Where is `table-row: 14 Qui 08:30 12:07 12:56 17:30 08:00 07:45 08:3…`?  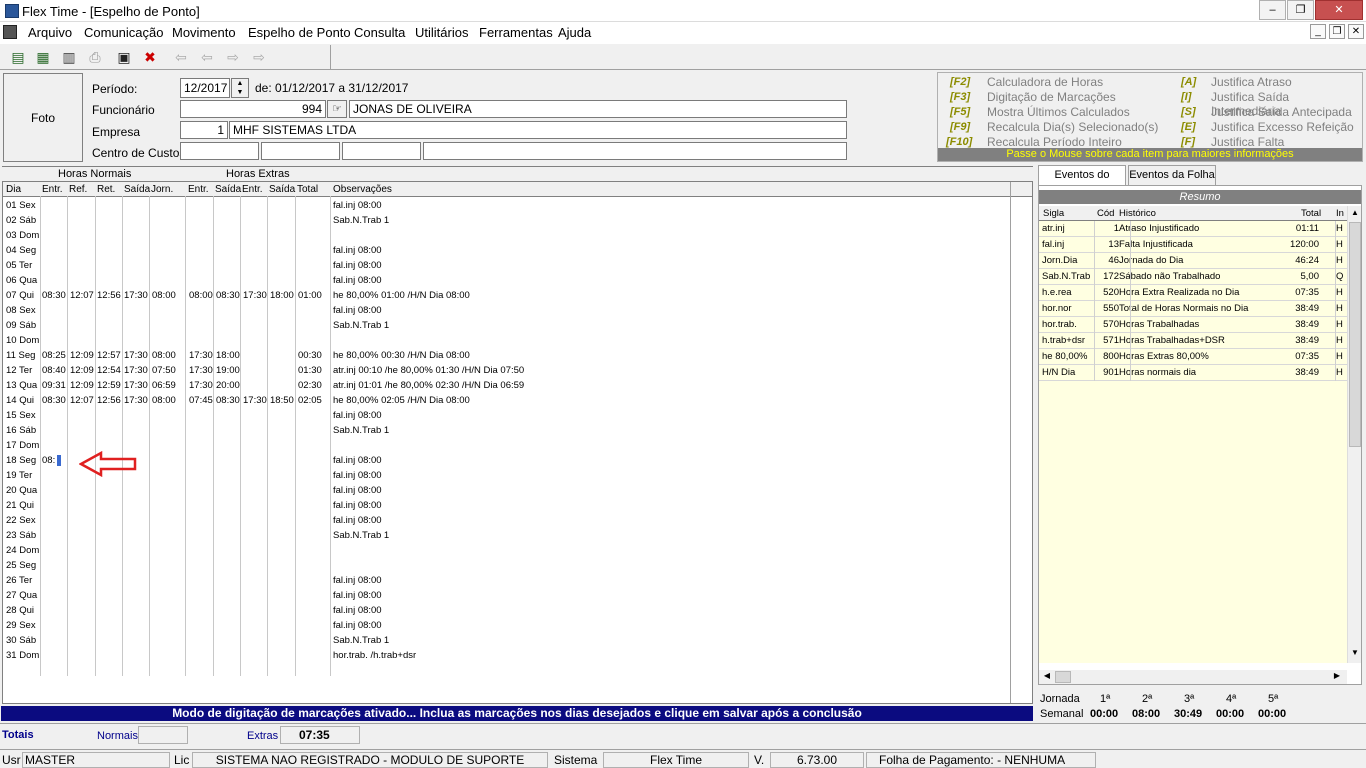
table-row: 14 Qui 08:30 12:07 12:56 17:30 08:00 07:45 08:3… is located at coordinates (506, 400).